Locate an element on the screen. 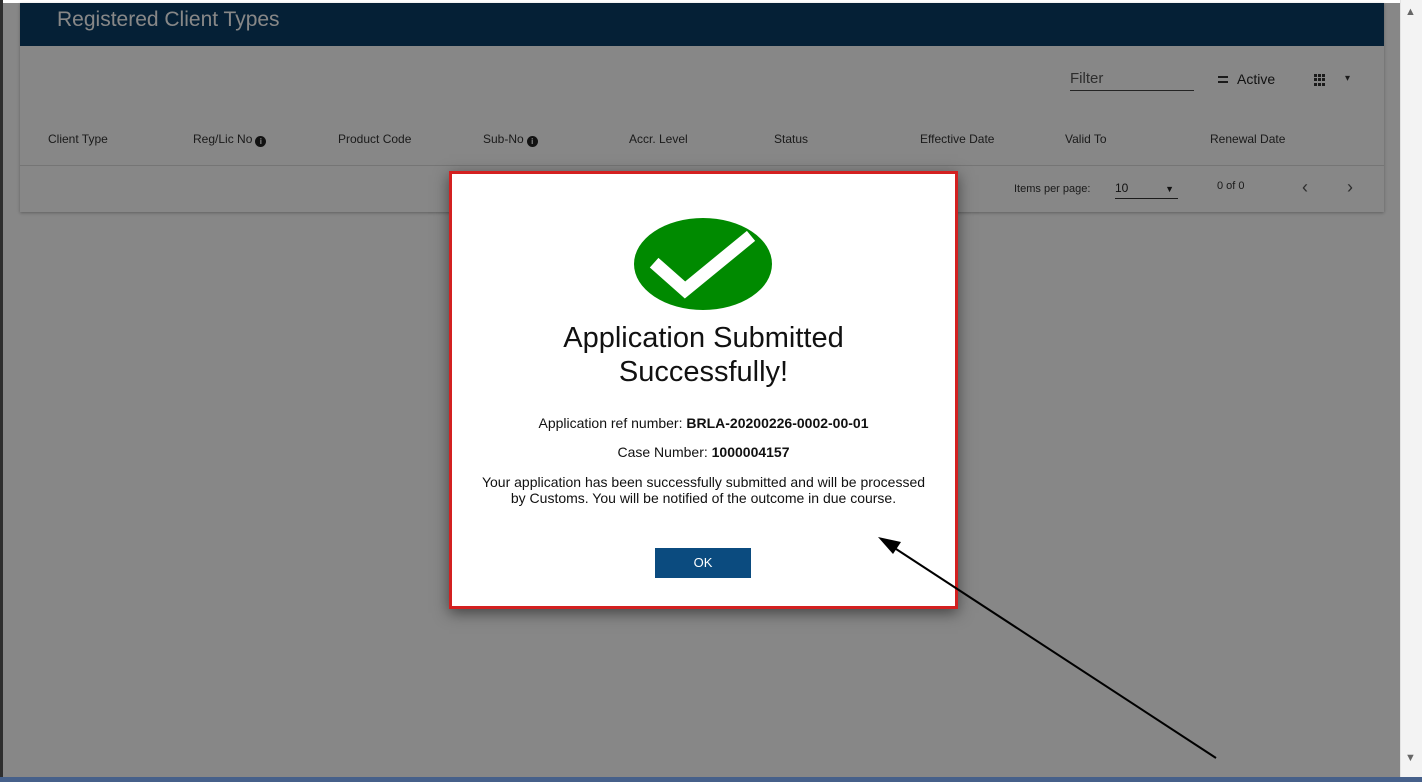 The image size is (1422, 782). case-value: 1000004157 is located at coordinates (750, 452).